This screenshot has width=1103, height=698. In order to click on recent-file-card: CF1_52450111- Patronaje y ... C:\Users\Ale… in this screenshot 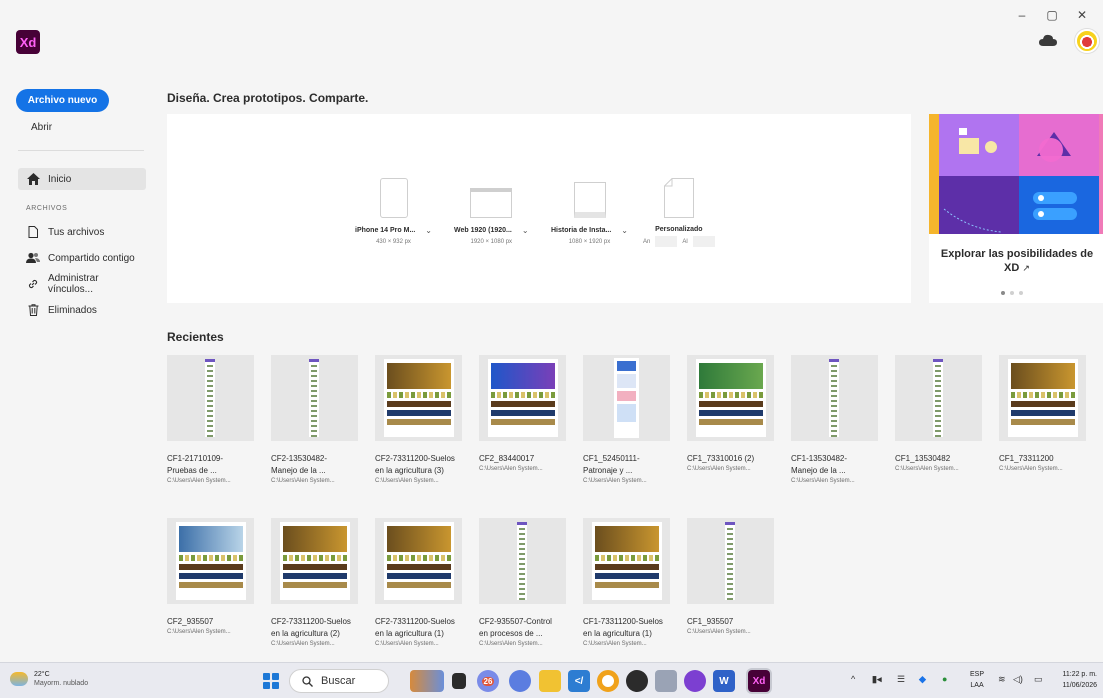, I will do `click(631, 420)`.